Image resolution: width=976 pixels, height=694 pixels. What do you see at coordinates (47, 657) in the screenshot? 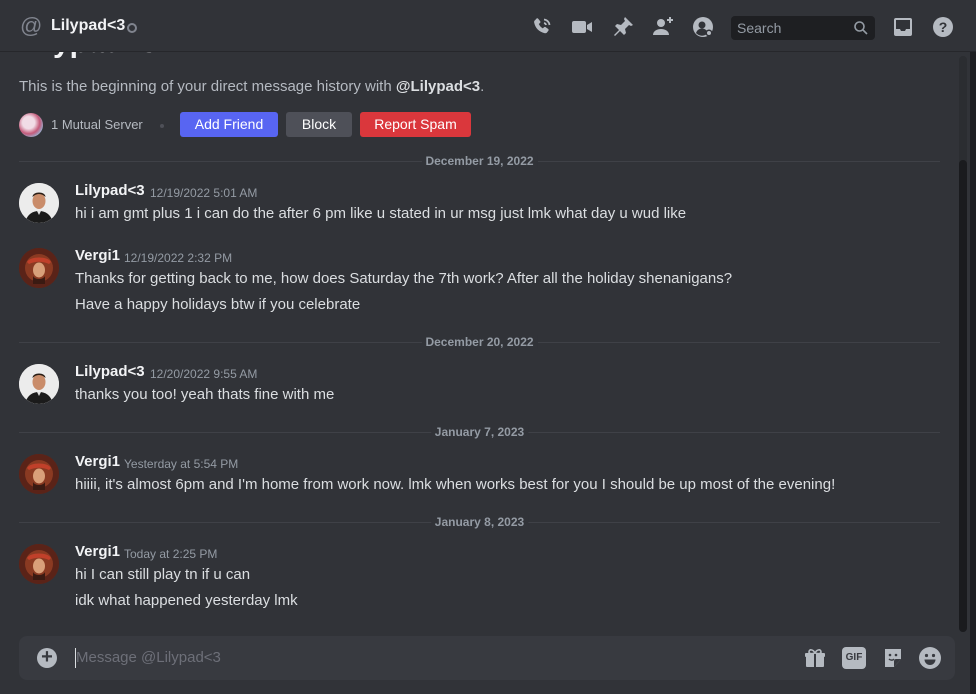
I see `attach-plus-icon: +` at bounding box center [47, 657].